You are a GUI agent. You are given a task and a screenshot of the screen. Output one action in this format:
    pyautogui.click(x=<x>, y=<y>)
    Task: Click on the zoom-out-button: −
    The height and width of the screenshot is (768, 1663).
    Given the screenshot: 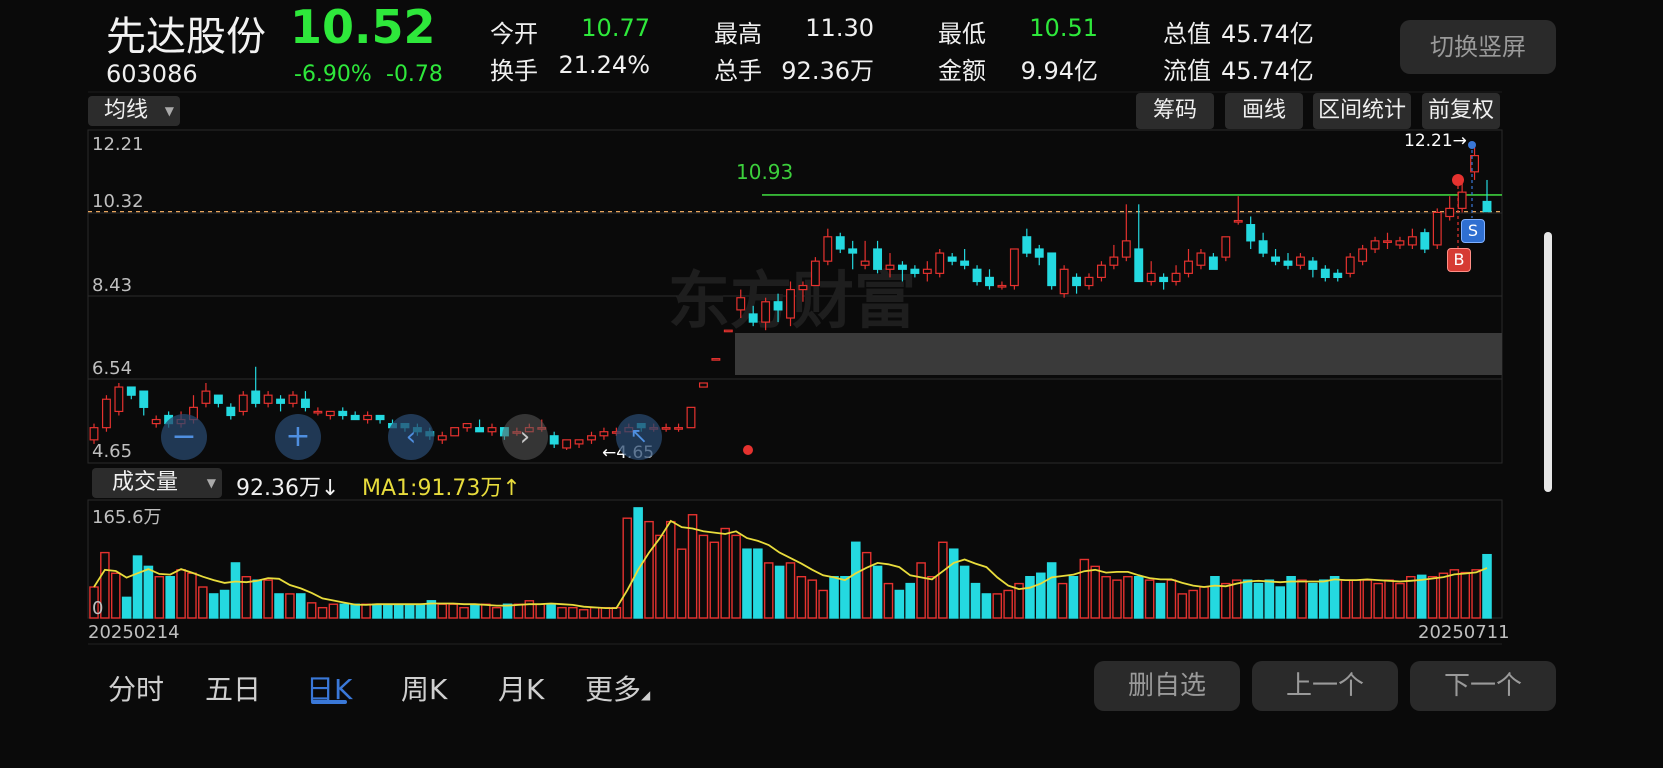 What is the action you would take?
    pyautogui.click(x=184, y=437)
    